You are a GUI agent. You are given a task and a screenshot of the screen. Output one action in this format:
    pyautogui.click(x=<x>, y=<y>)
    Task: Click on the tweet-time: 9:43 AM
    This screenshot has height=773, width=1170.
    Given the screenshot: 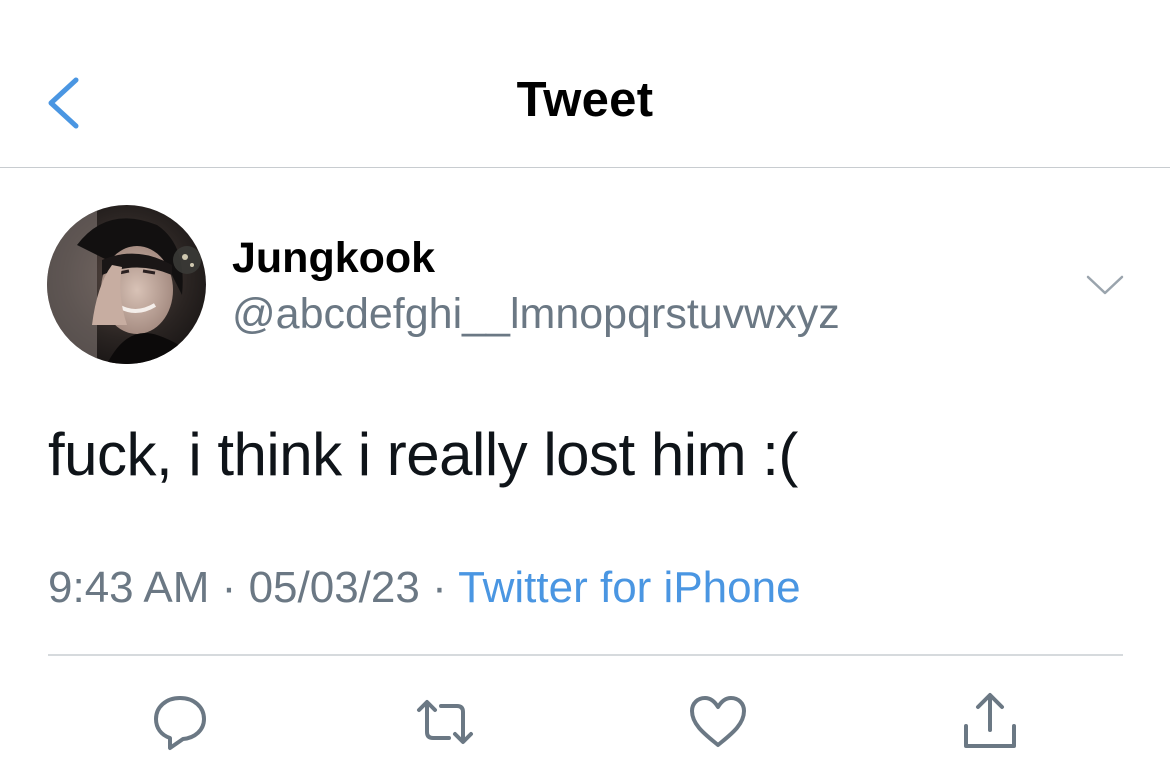 What is the action you would take?
    pyautogui.click(x=129, y=587)
    